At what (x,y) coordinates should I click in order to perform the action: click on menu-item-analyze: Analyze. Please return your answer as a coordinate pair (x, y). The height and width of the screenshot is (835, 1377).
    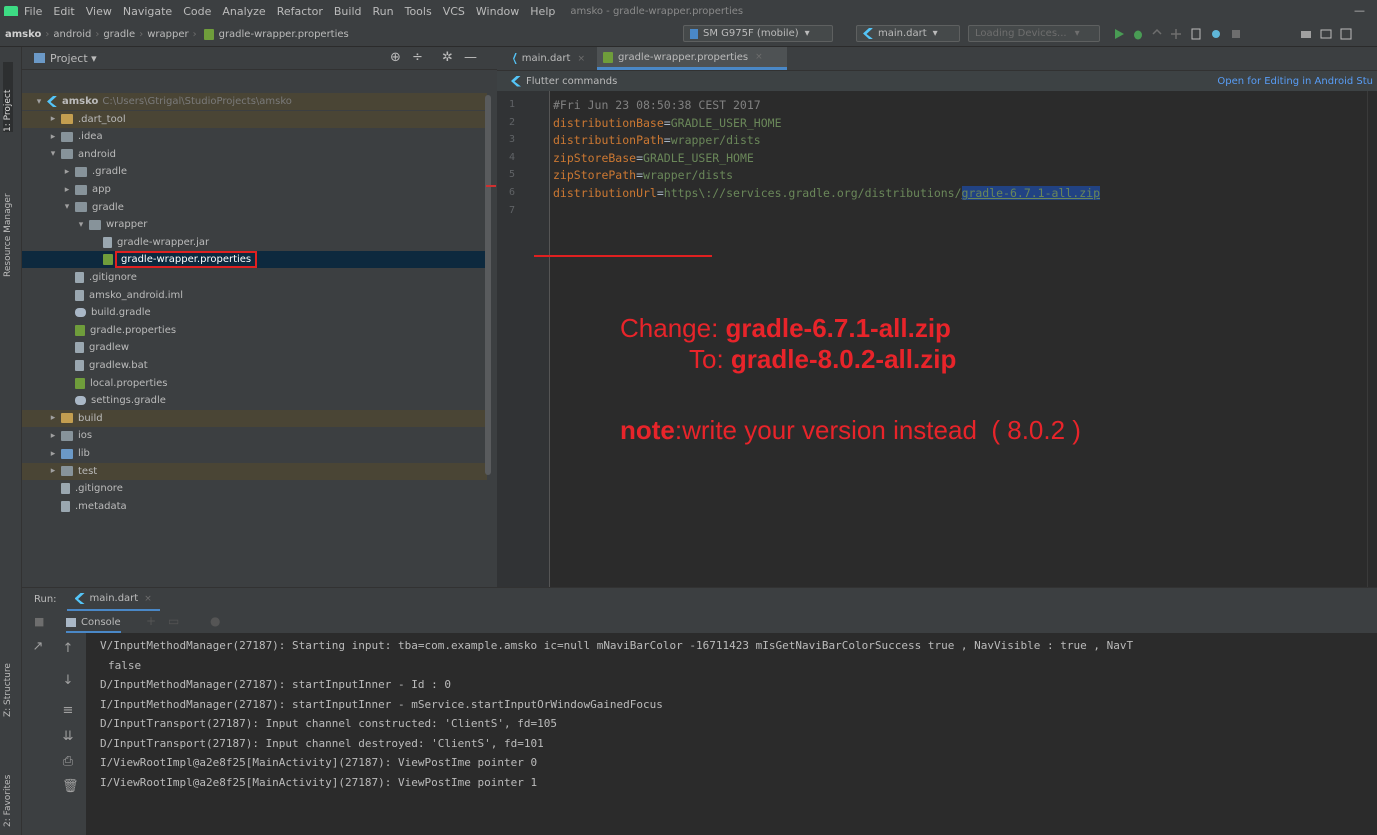
    Looking at the image, I should click on (243, 11).